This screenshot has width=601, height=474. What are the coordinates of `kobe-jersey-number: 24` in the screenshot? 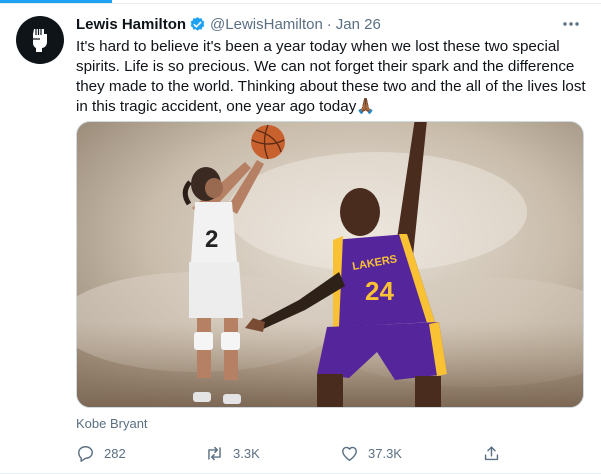 It's located at (379, 291).